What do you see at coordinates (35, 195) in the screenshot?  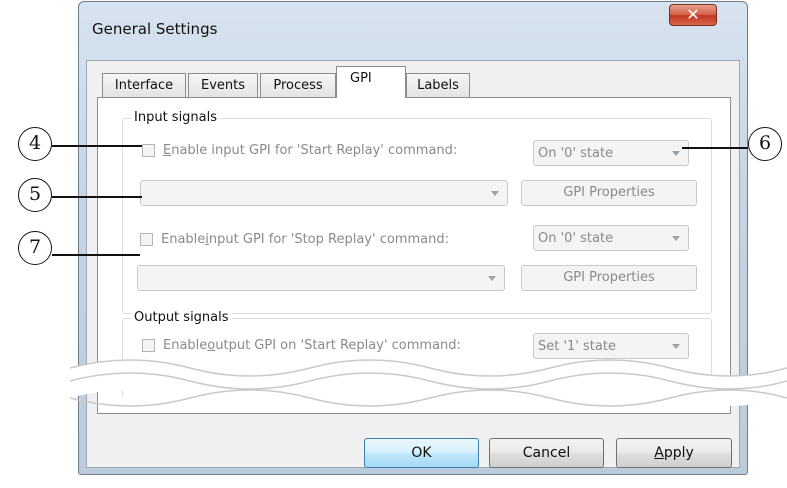 I see `callout-5: 5` at bounding box center [35, 195].